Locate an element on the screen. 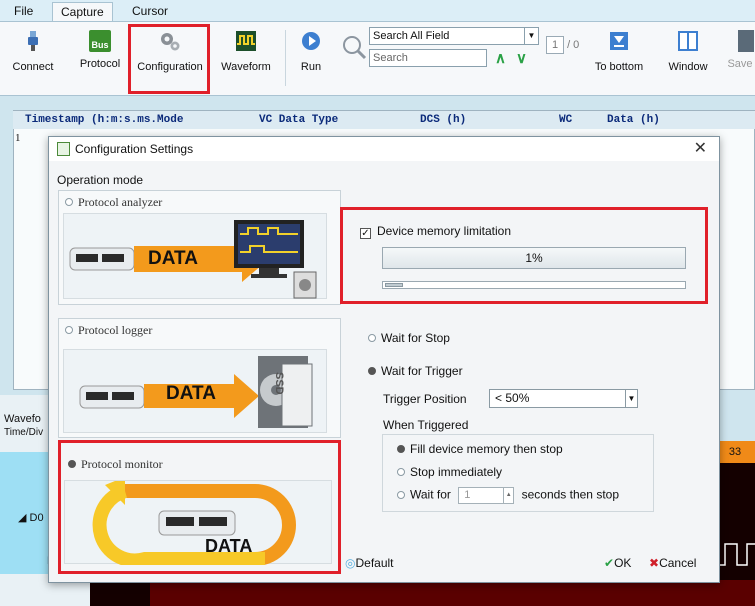  cancel-button: ✖Cancel is located at coordinates (672, 563).